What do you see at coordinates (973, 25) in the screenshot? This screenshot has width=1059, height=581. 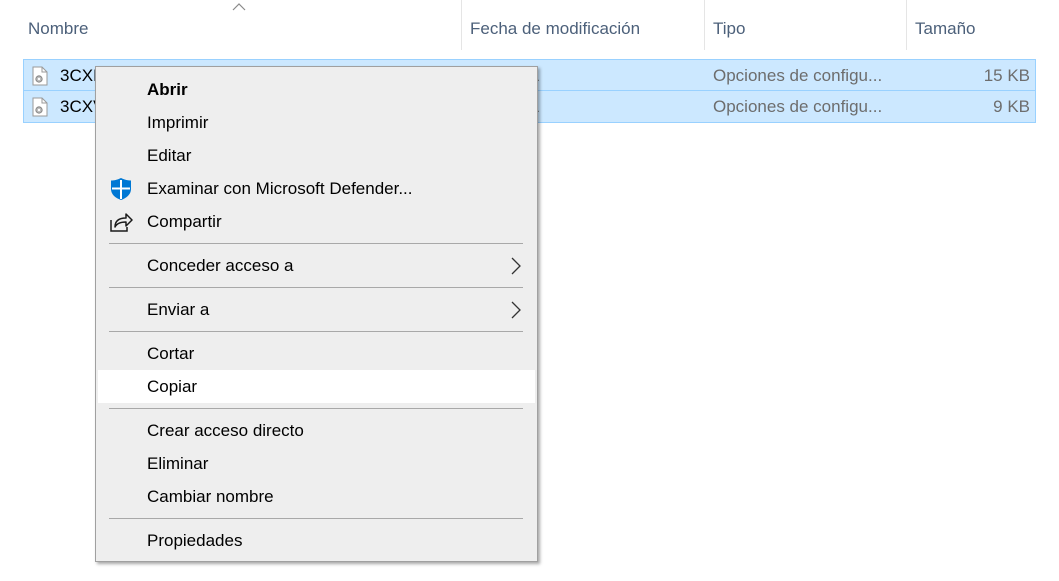 I see `column-header-size: Tamaño` at bounding box center [973, 25].